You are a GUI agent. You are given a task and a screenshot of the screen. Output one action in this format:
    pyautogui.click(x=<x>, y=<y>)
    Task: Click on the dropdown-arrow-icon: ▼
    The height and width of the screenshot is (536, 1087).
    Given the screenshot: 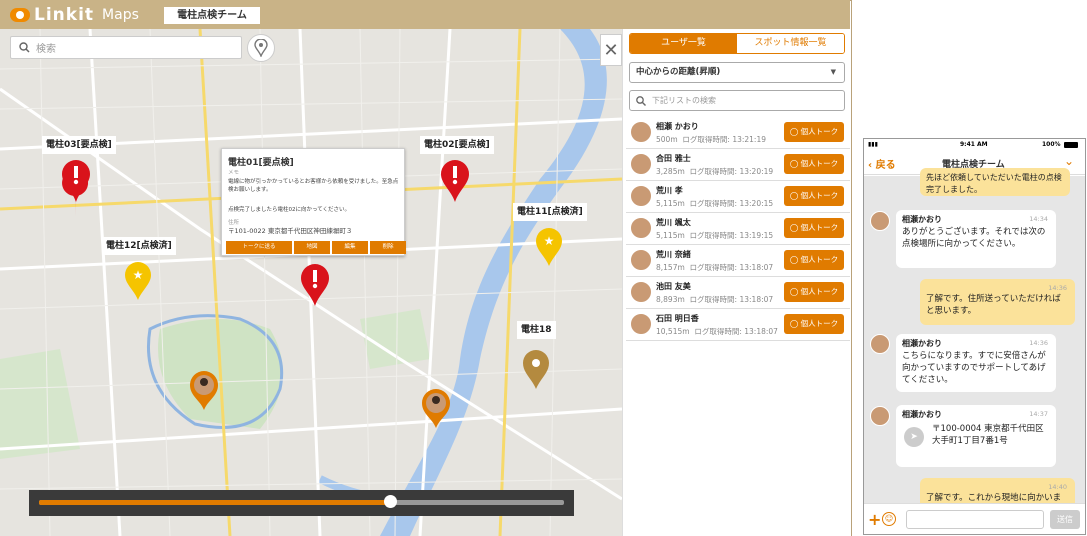 What is the action you would take?
    pyautogui.click(x=833, y=72)
    